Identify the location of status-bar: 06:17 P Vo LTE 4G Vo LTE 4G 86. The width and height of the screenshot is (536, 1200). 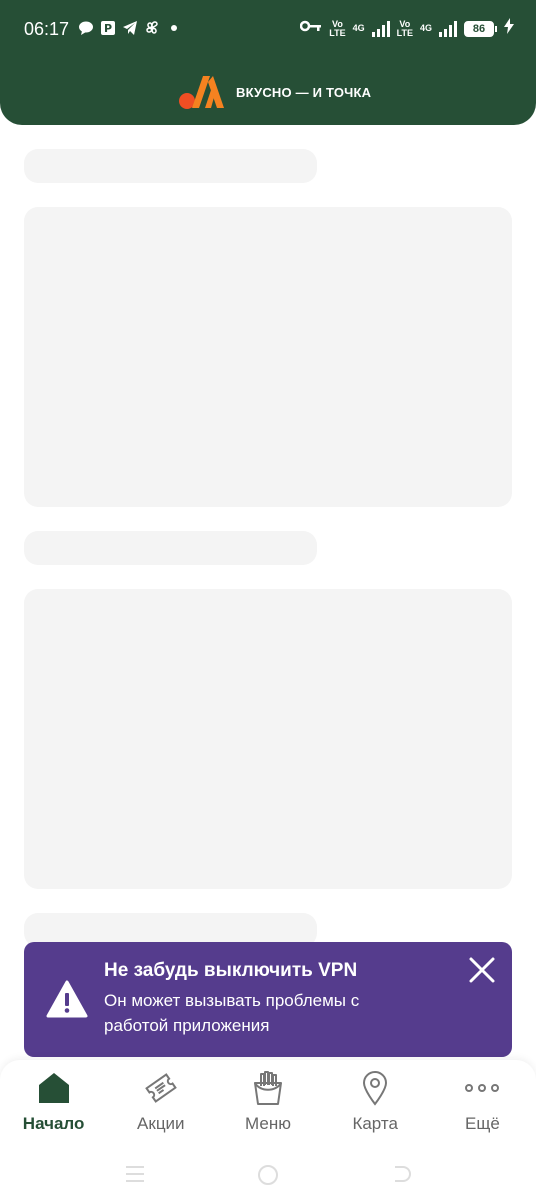
(268, 30).